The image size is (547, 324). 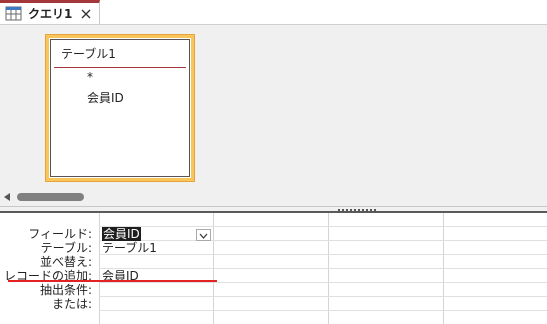 I want to click on field-item-all: *, so click(x=90, y=77).